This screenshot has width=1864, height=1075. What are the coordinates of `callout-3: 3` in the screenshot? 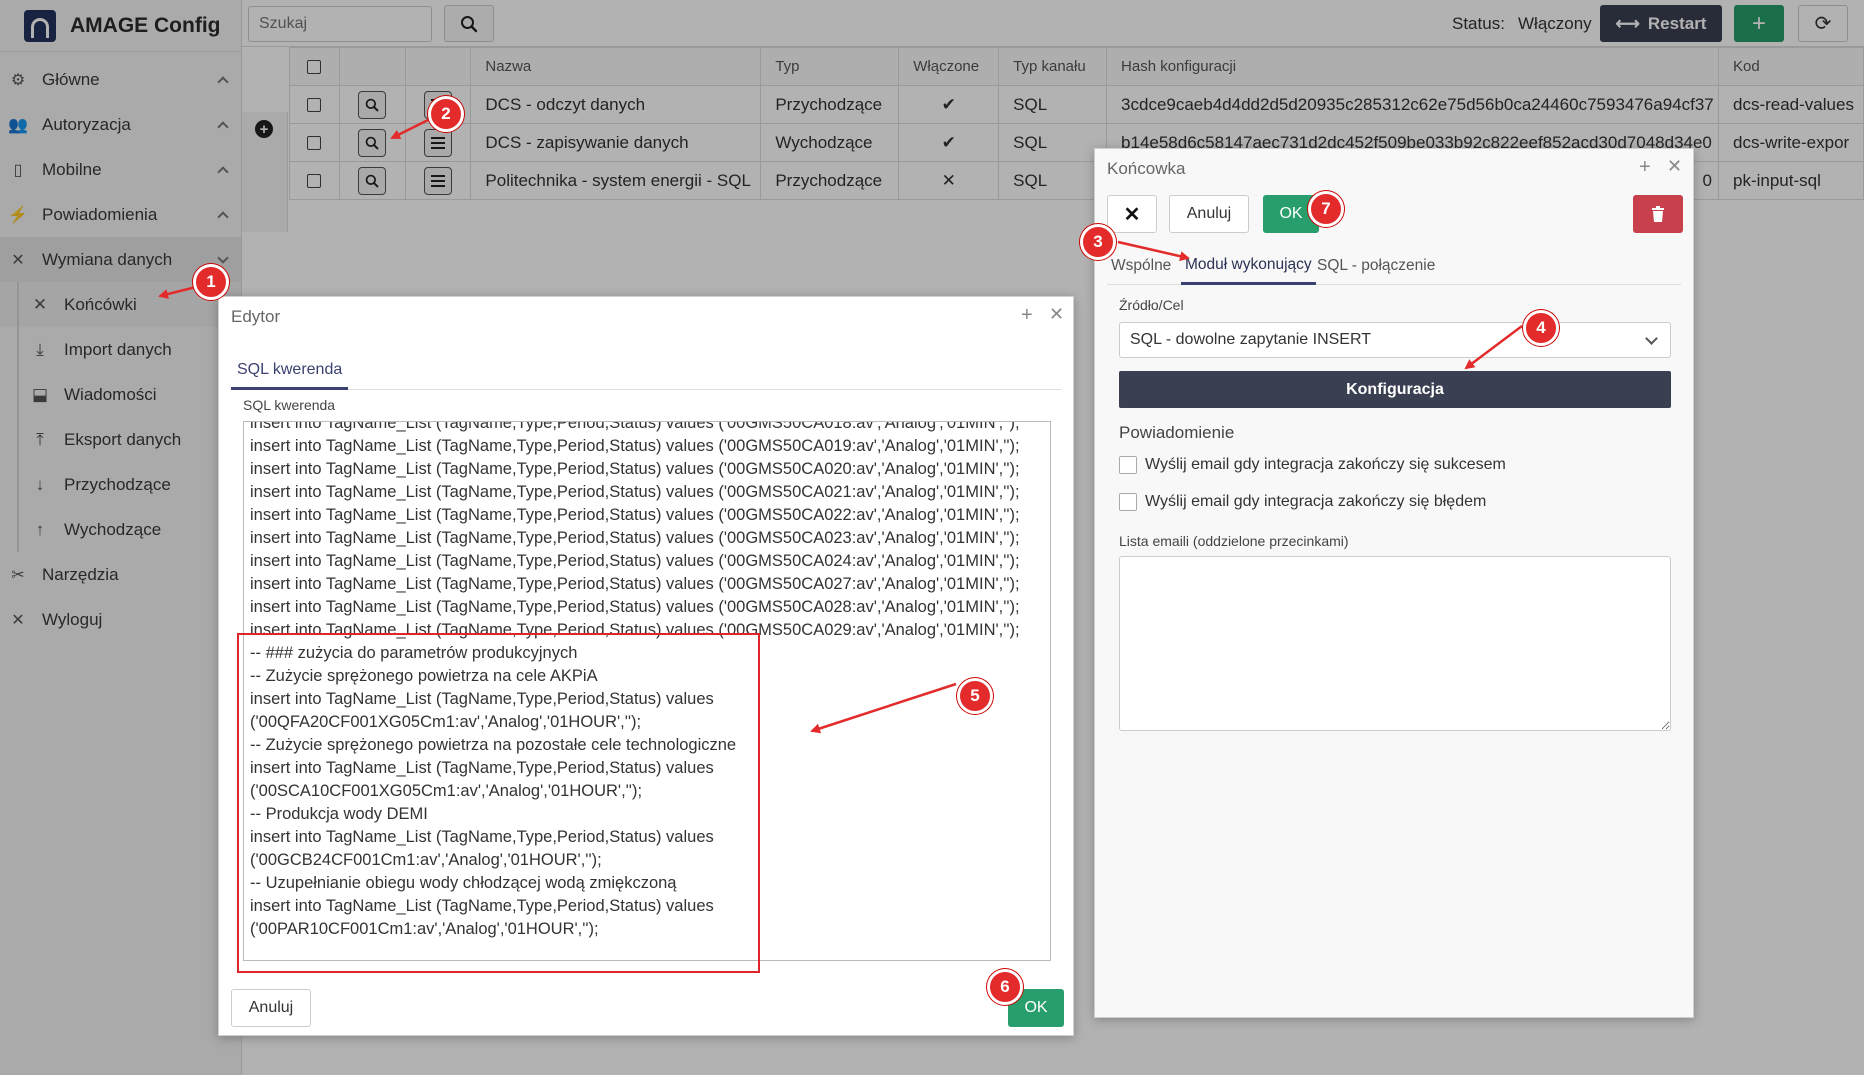 It's located at (1098, 242).